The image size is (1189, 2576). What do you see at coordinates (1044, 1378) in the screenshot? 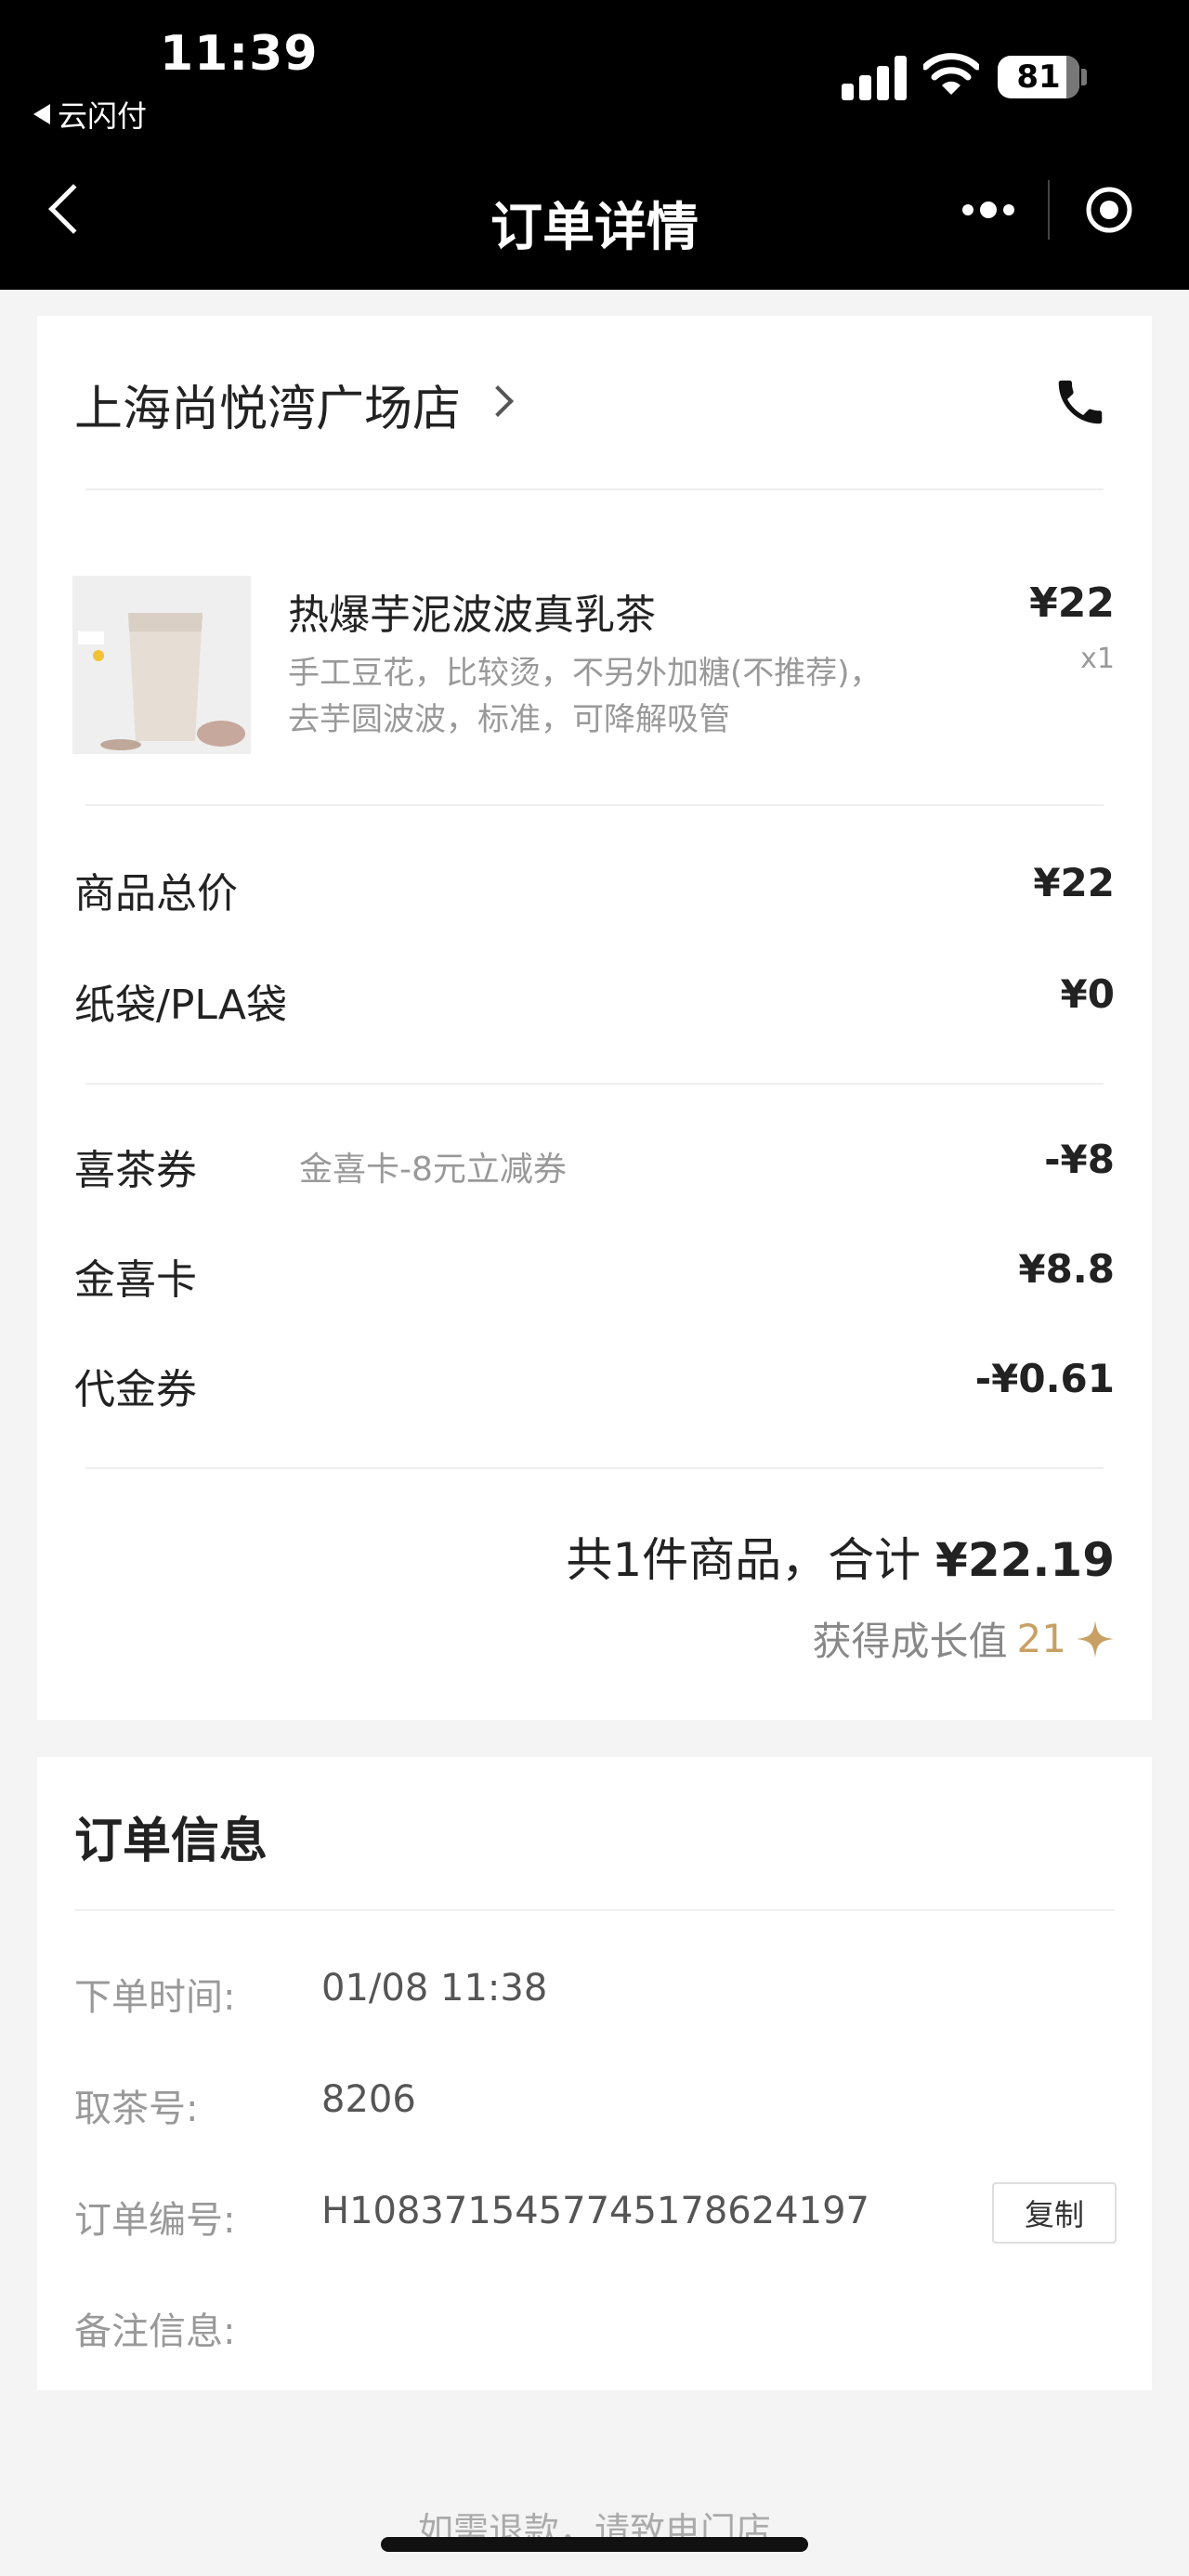
I see `voucher-value: -¥0.61` at bounding box center [1044, 1378].